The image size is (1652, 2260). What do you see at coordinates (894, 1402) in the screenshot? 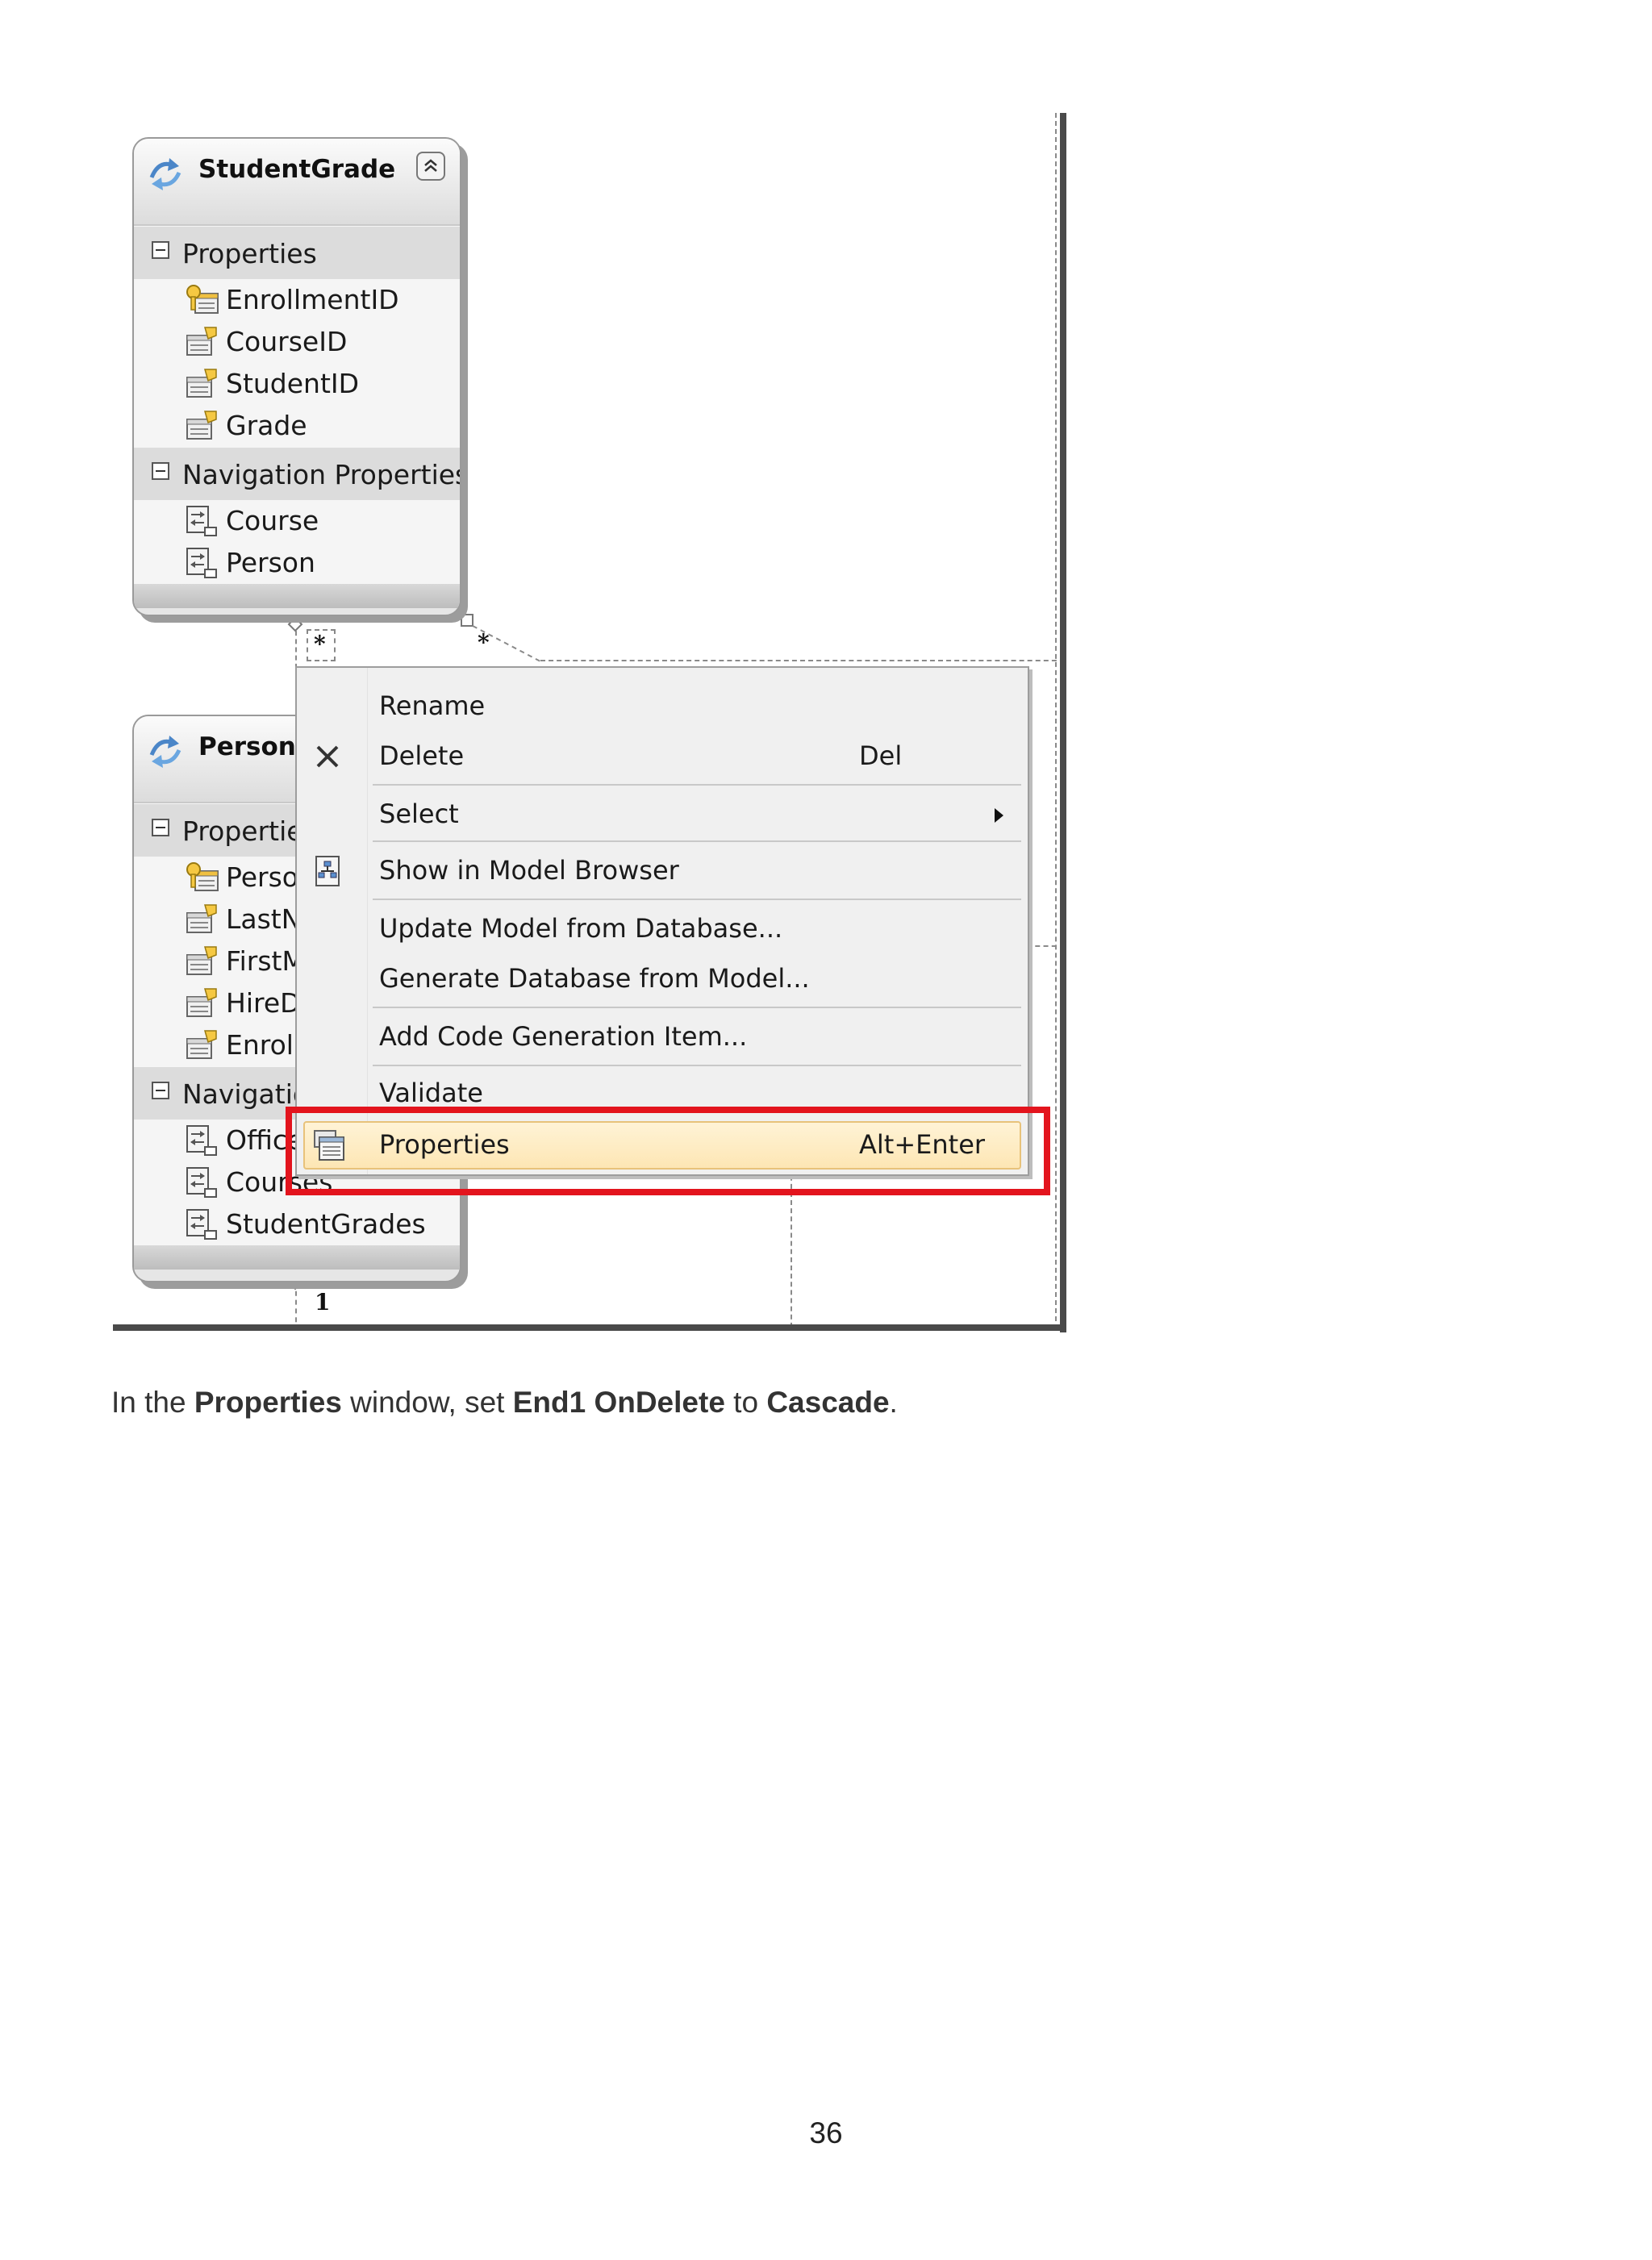
I see `caption-text: .` at bounding box center [894, 1402].